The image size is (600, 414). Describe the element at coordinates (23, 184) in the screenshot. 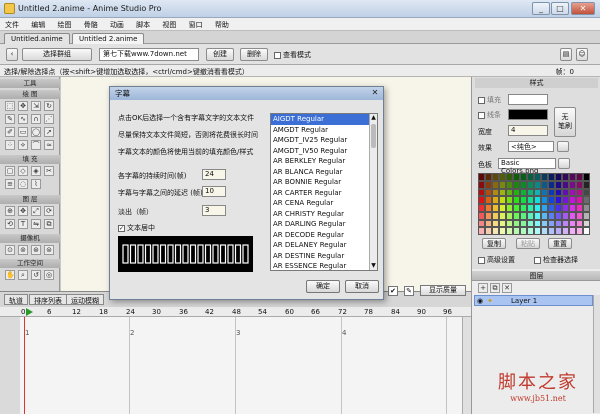

I see `hide-edge-icon: ◌` at that location.